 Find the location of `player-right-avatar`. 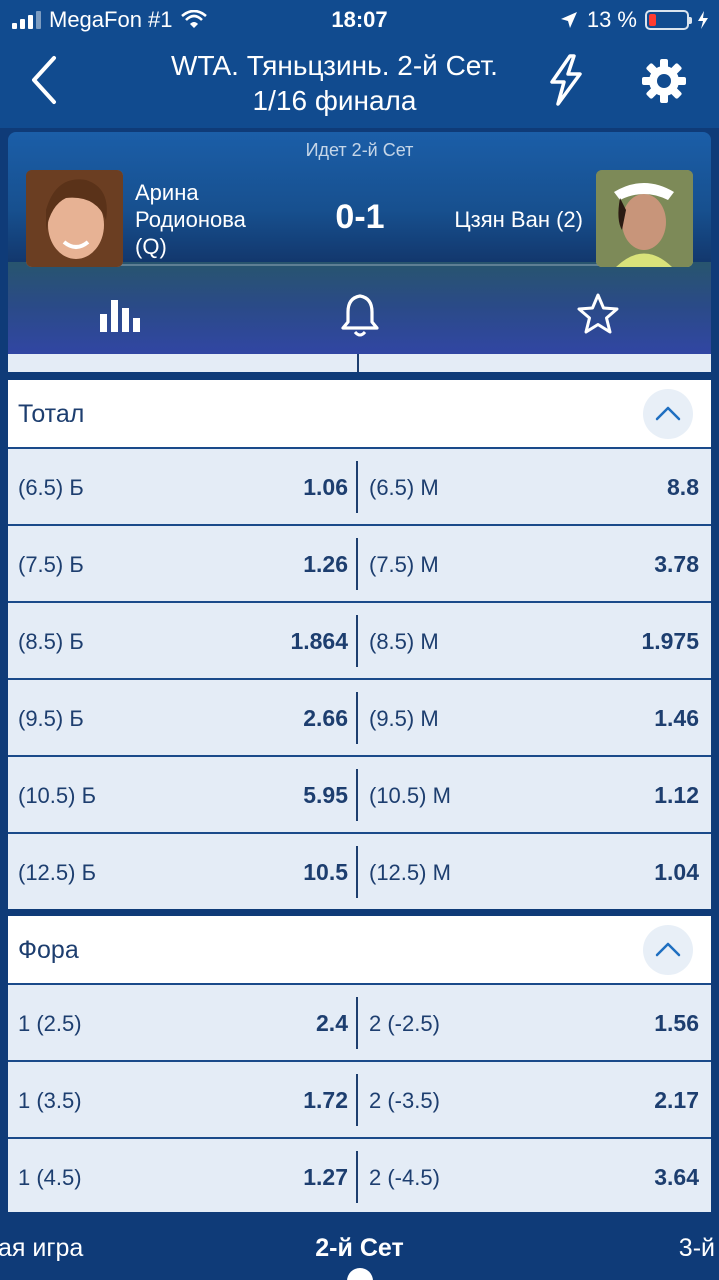

player-right-avatar is located at coordinates (644, 218).